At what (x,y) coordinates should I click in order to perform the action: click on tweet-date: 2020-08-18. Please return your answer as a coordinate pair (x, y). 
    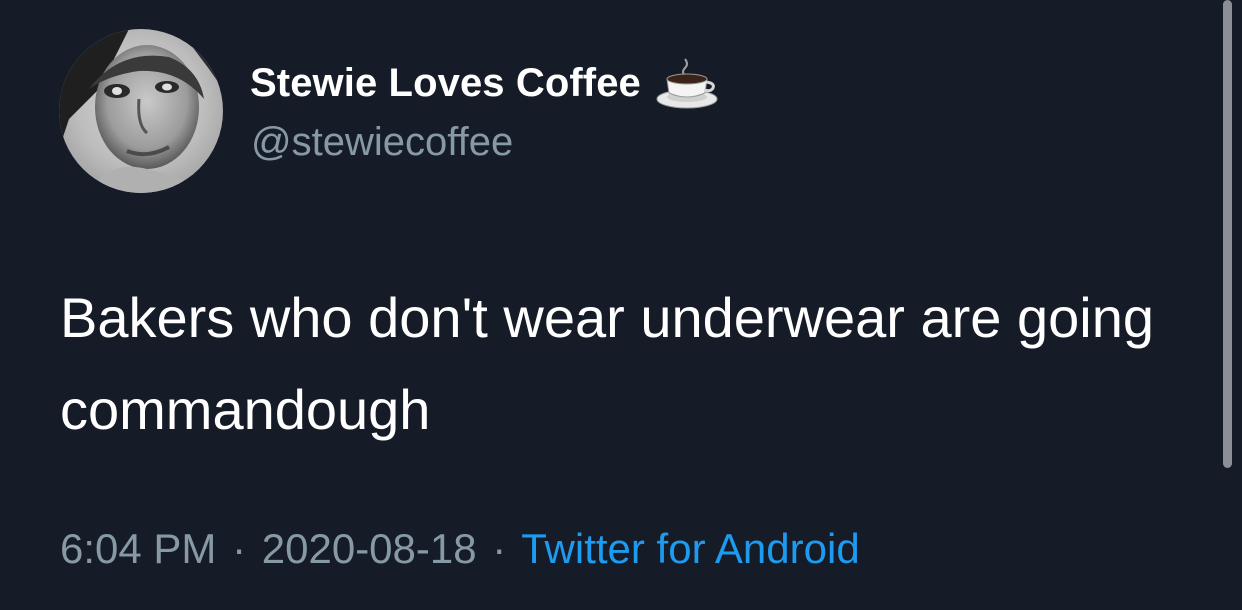
    Looking at the image, I should click on (369, 548).